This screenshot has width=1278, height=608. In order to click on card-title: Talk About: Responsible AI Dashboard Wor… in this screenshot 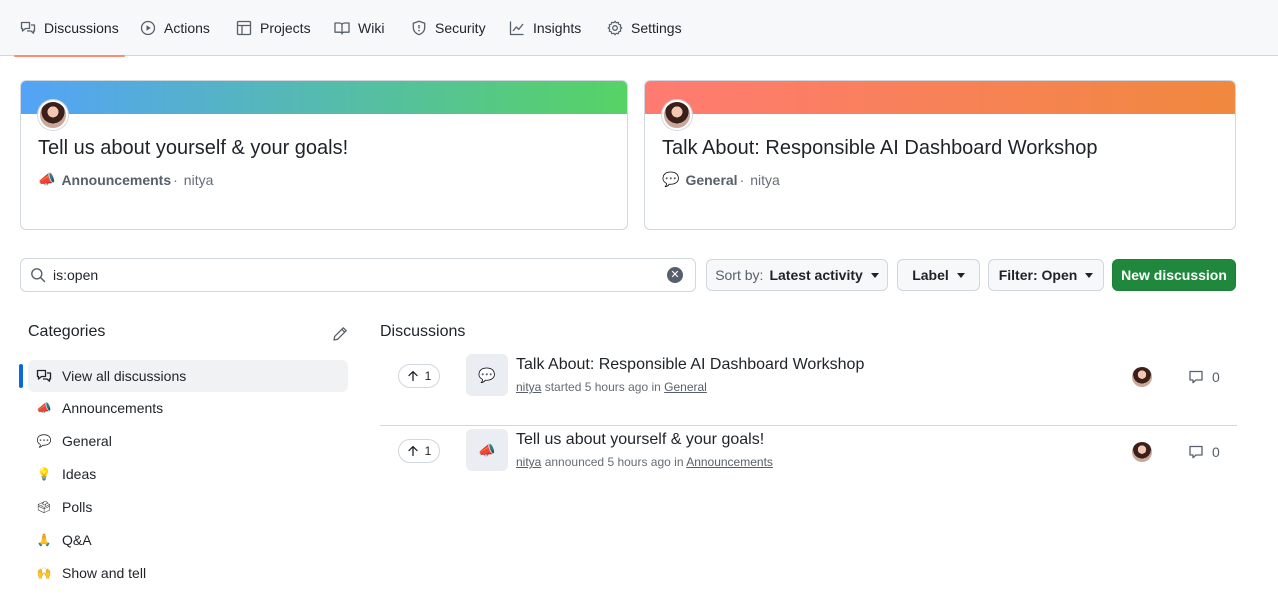, I will do `click(879, 148)`.